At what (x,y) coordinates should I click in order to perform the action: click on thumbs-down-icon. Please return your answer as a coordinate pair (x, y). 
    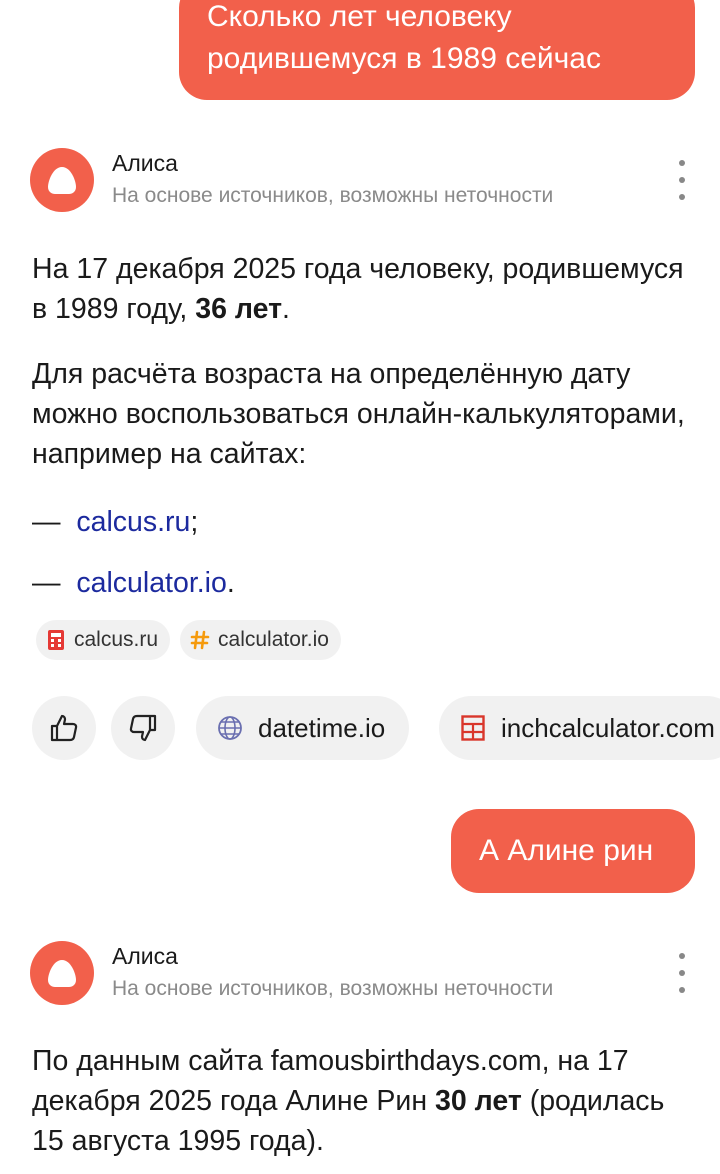
    Looking at the image, I should click on (143, 728).